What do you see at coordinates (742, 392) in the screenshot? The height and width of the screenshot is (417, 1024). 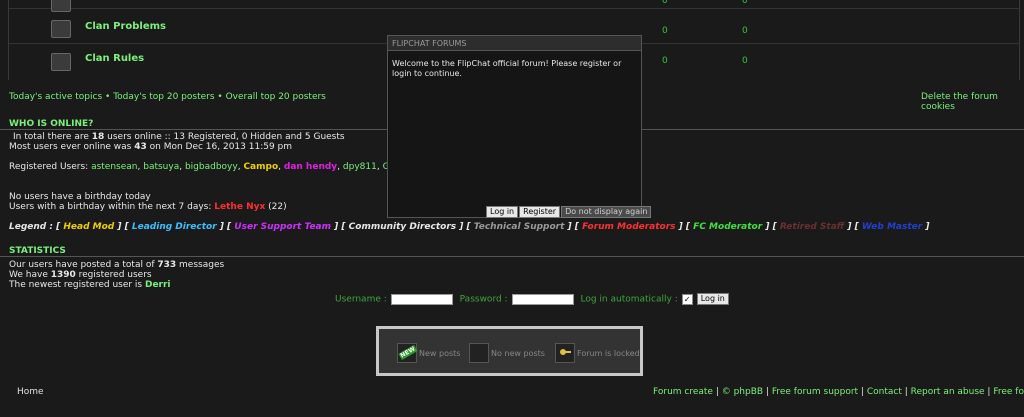 I see `footer-link: © phpBB` at bounding box center [742, 392].